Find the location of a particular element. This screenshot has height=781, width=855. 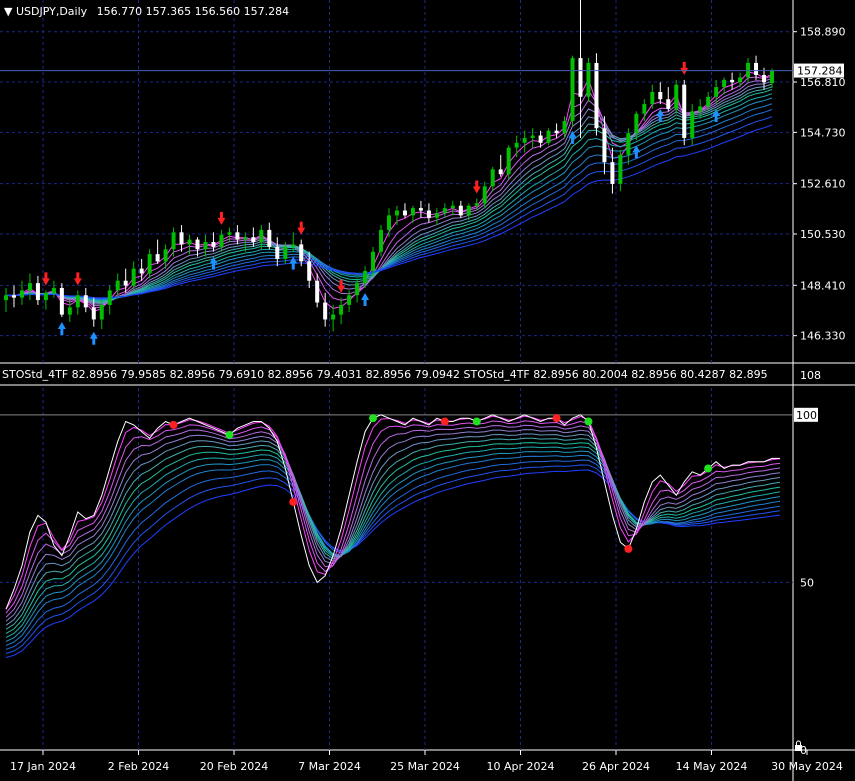

up-arrow-icon is located at coordinates (93, 338).